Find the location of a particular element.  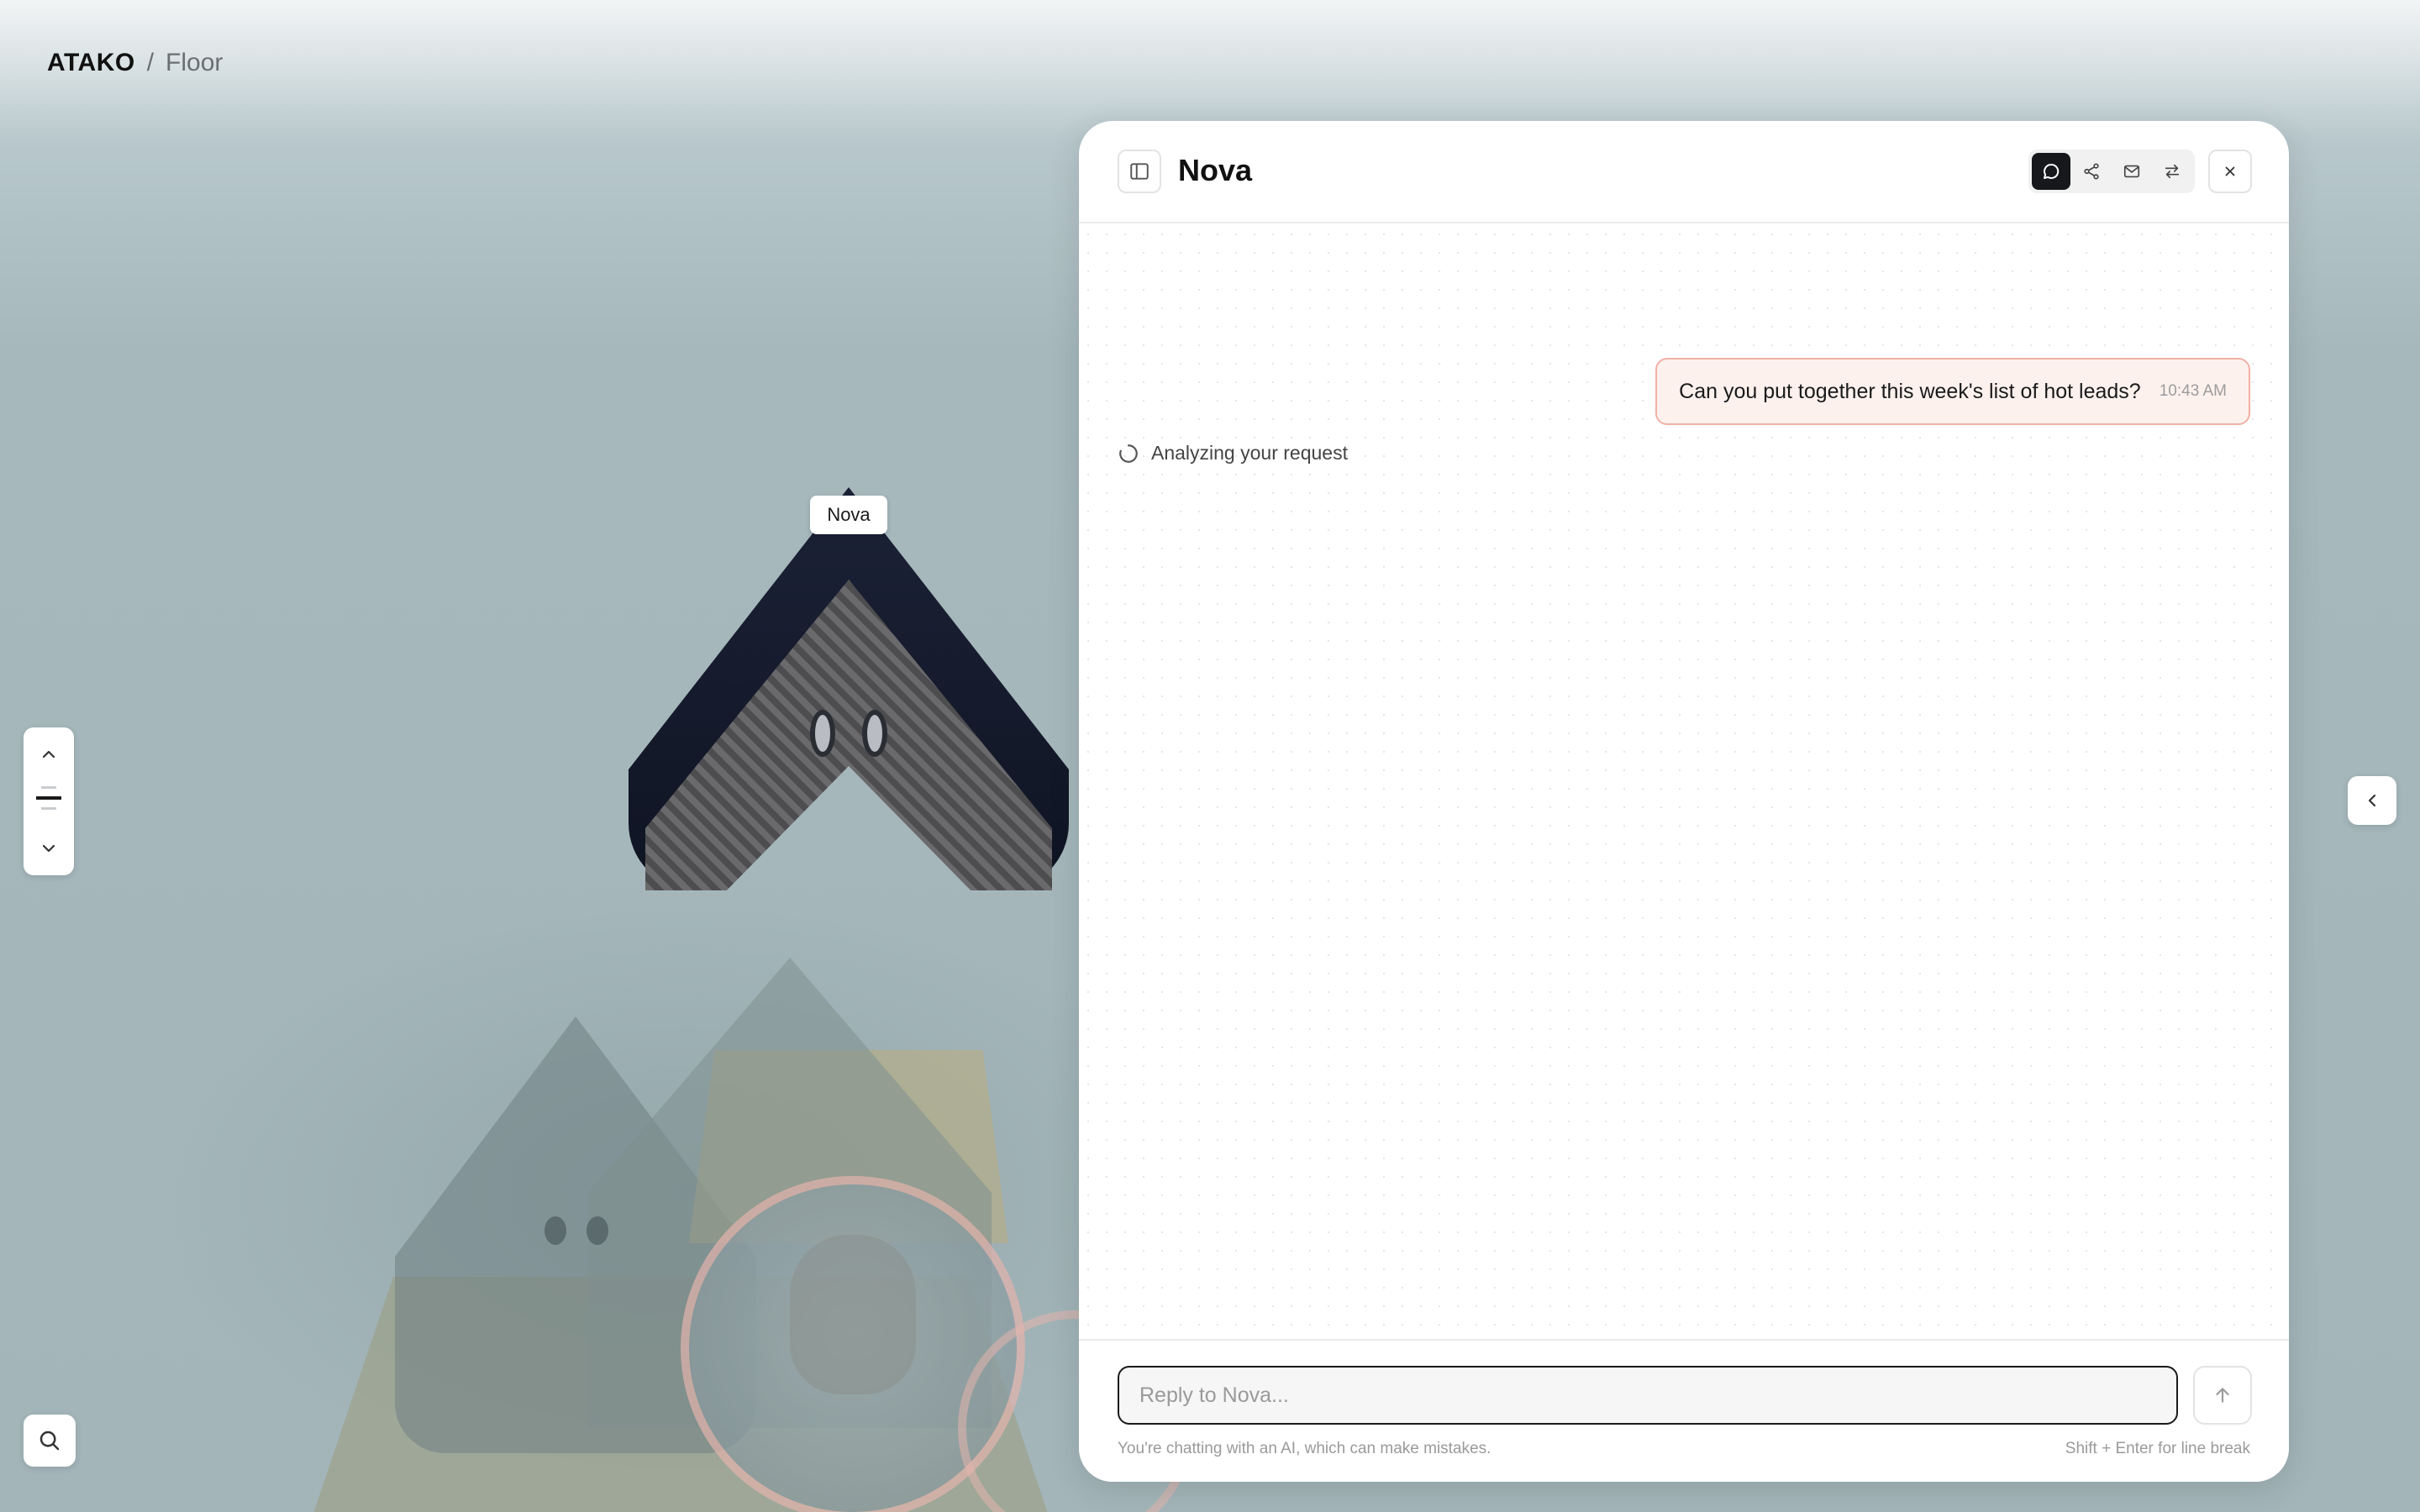

scroll-level-indicator is located at coordinates (49, 801).